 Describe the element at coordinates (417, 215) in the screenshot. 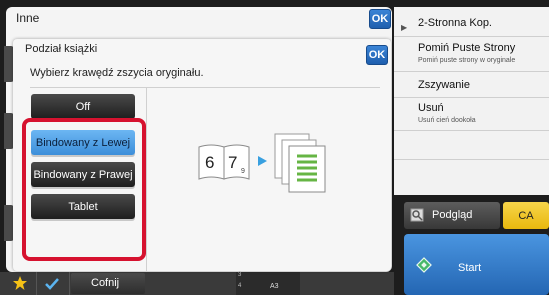

I see `preview-icon` at that location.